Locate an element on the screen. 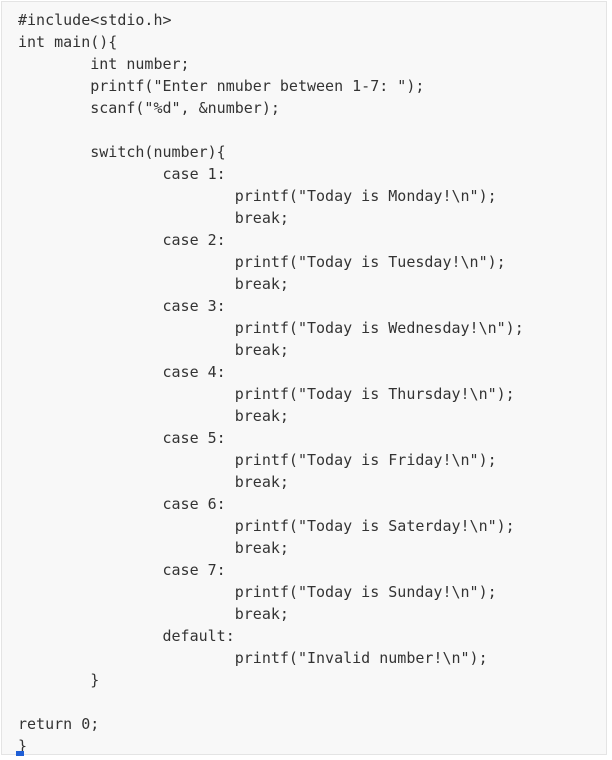 The image size is (612, 760). code-line: default: is located at coordinates (271, 636).